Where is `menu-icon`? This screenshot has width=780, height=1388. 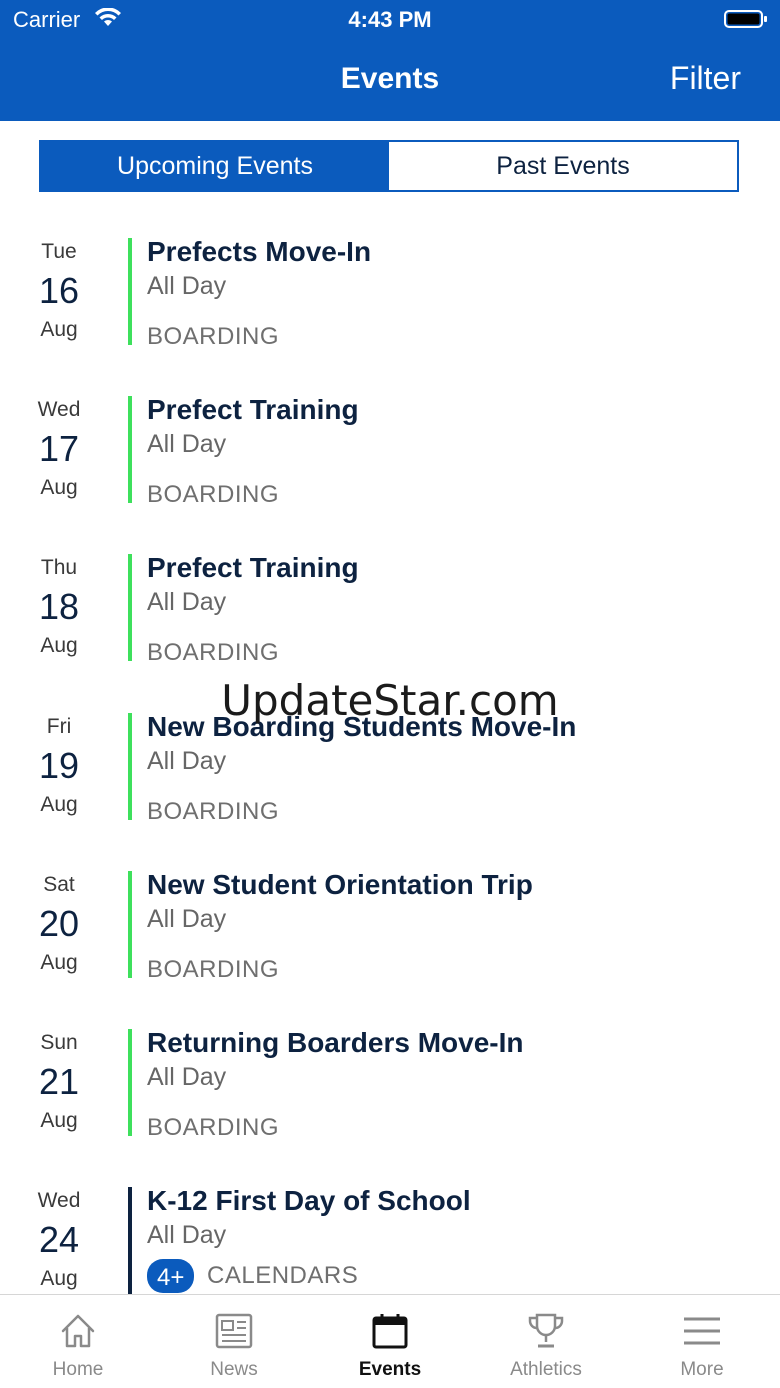 menu-icon is located at coordinates (702, 1331).